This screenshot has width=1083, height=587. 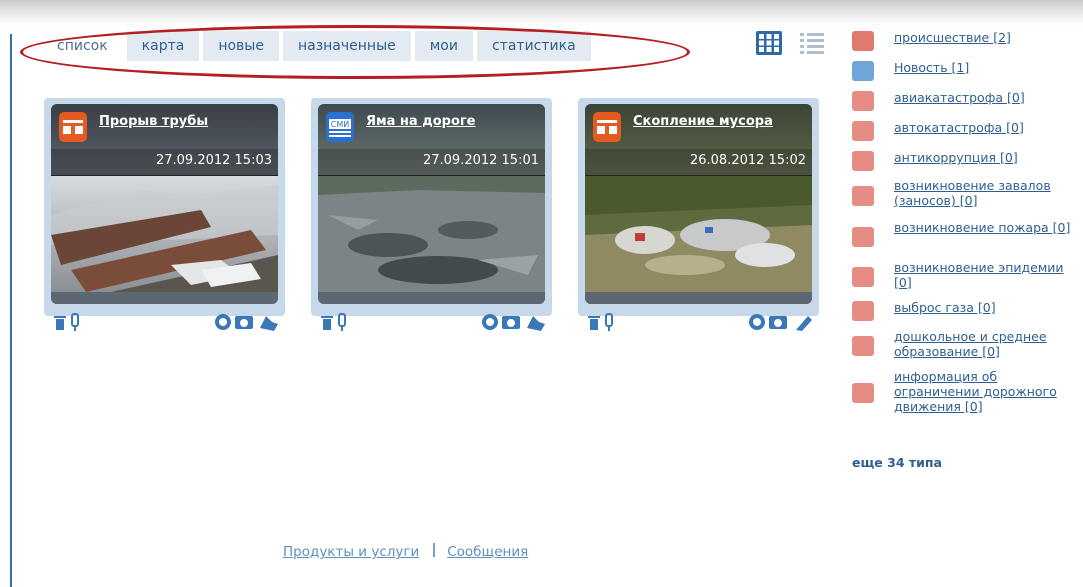 I want to click on incident-card: Прорыв трубы 27.09.2012 15:03, so click(x=164, y=214).